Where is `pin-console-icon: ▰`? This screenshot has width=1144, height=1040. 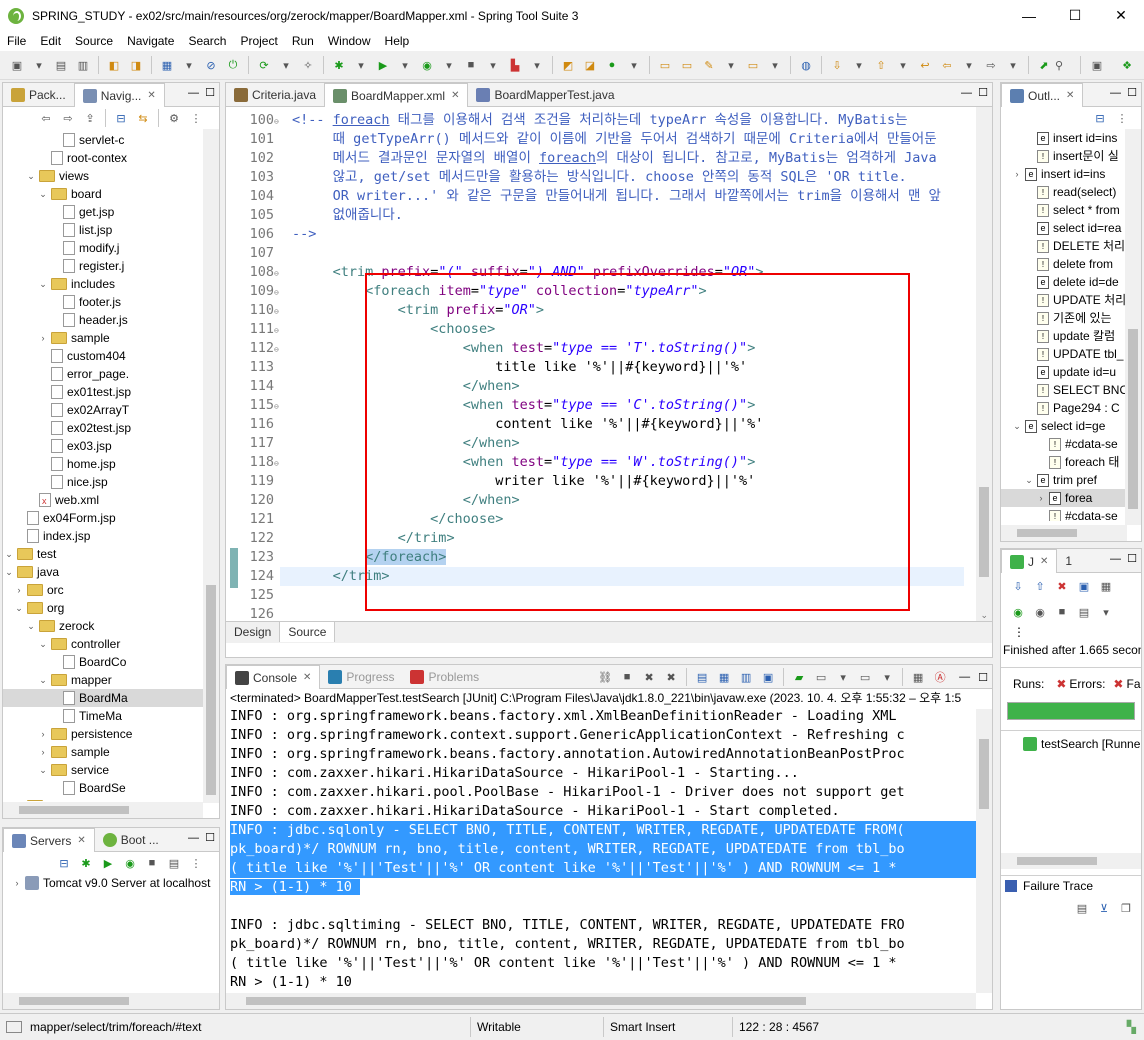 pin-console-icon: ▰ is located at coordinates (799, 677).